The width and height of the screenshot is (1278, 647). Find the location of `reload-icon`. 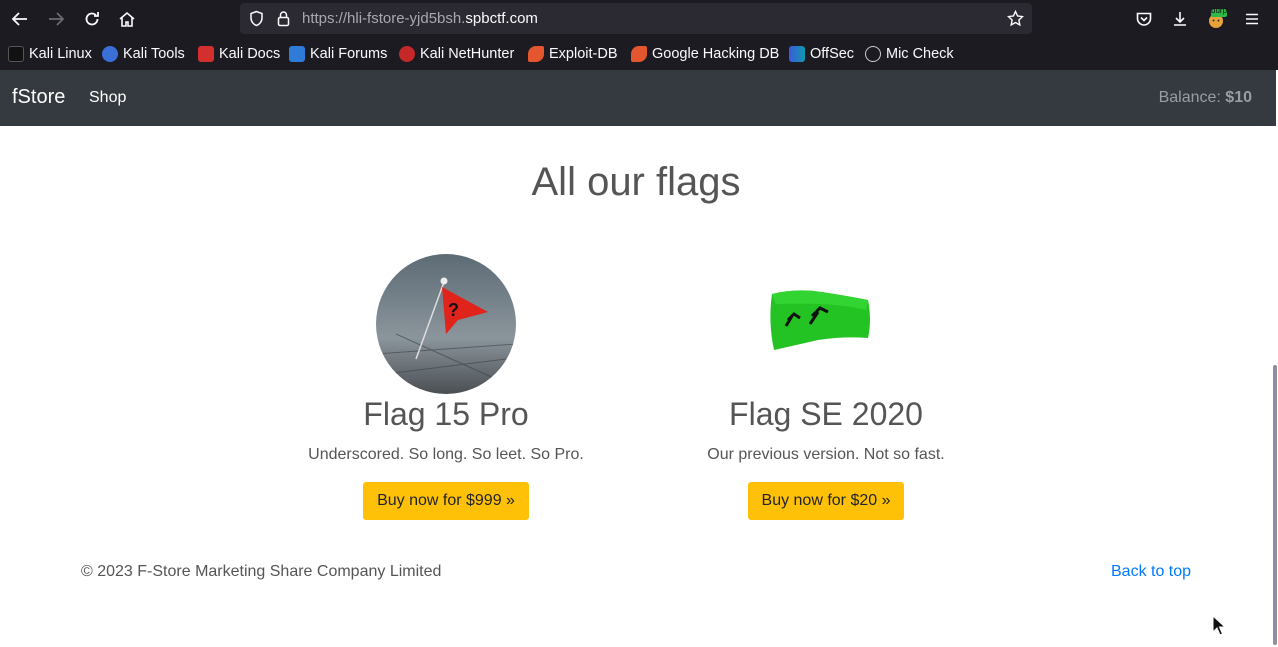

reload-icon is located at coordinates (92, 19).